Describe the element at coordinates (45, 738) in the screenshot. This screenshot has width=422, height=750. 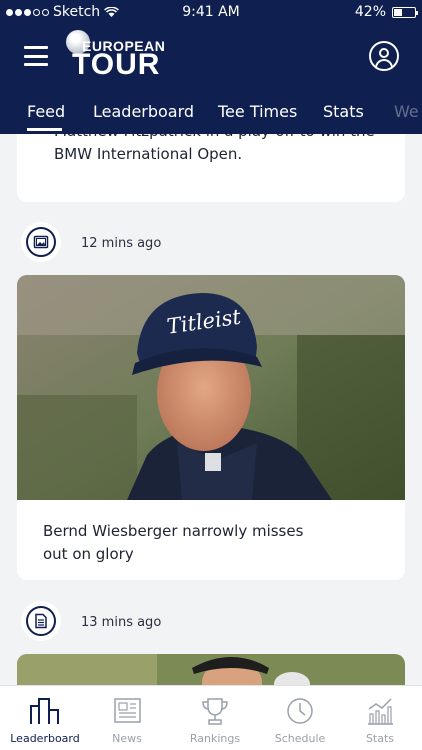
I see `tab-bar-label: Leaderboard` at that location.